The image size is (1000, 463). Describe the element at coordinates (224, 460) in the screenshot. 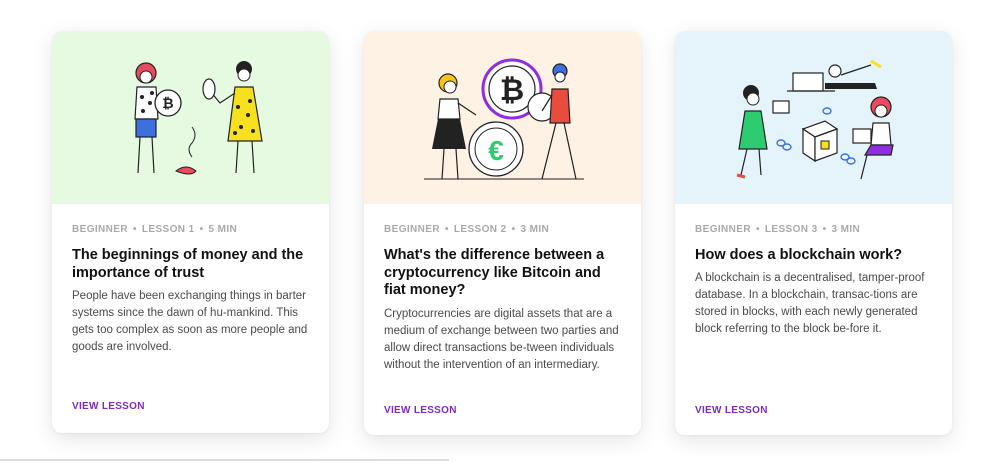

I see `page-divider` at that location.